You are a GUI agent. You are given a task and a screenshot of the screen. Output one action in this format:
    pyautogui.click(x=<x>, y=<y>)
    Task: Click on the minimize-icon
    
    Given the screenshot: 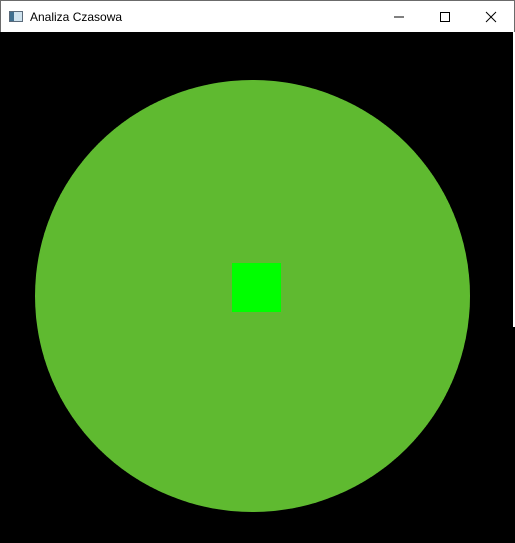 What is the action you would take?
    pyautogui.click(x=399, y=16)
    